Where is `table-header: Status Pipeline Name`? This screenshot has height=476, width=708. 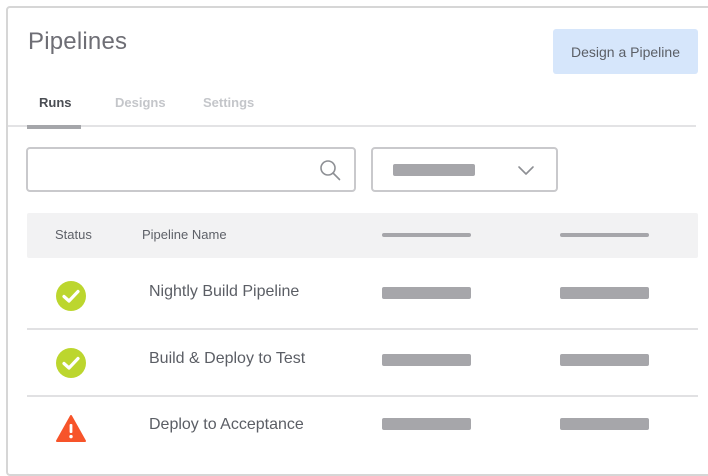 table-header: Status Pipeline Name is located at coordinates (362, 235).